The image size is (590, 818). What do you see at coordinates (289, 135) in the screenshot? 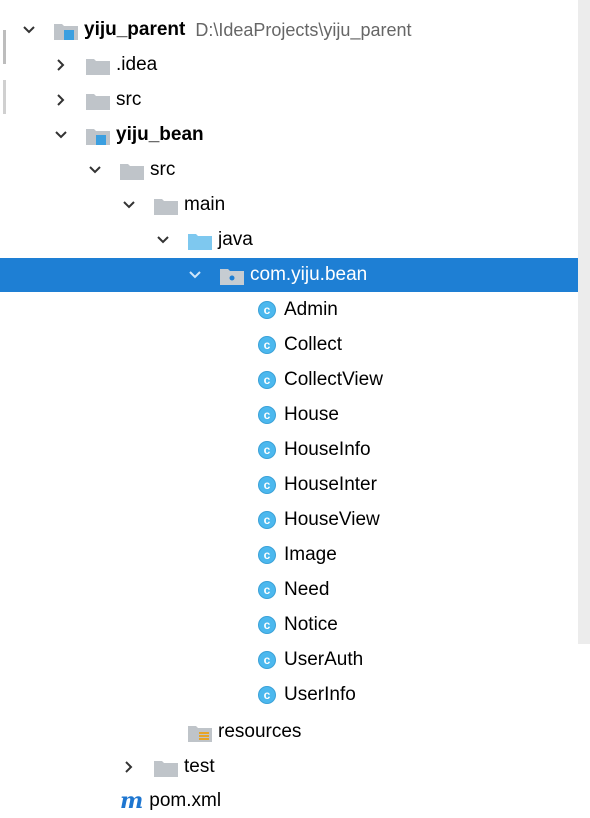
I see `tree-row-yiju-bean: yiju_bean` at bounding box center [289, 135].